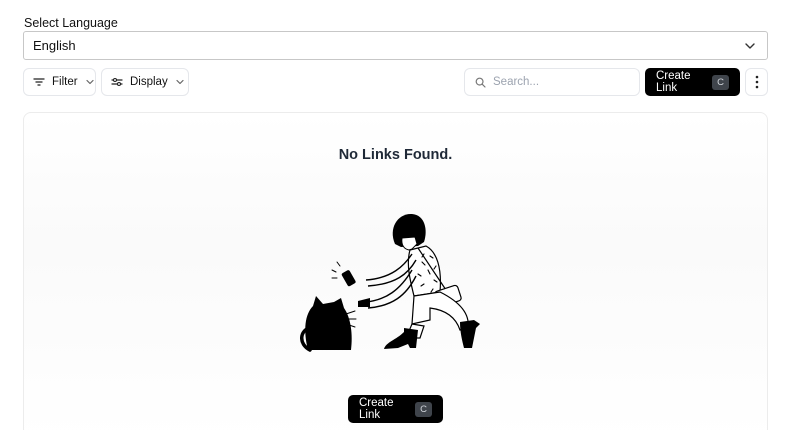 This screenshot has width=800, height=430. I want to click on language-label: Select Language, so click(71, 23).